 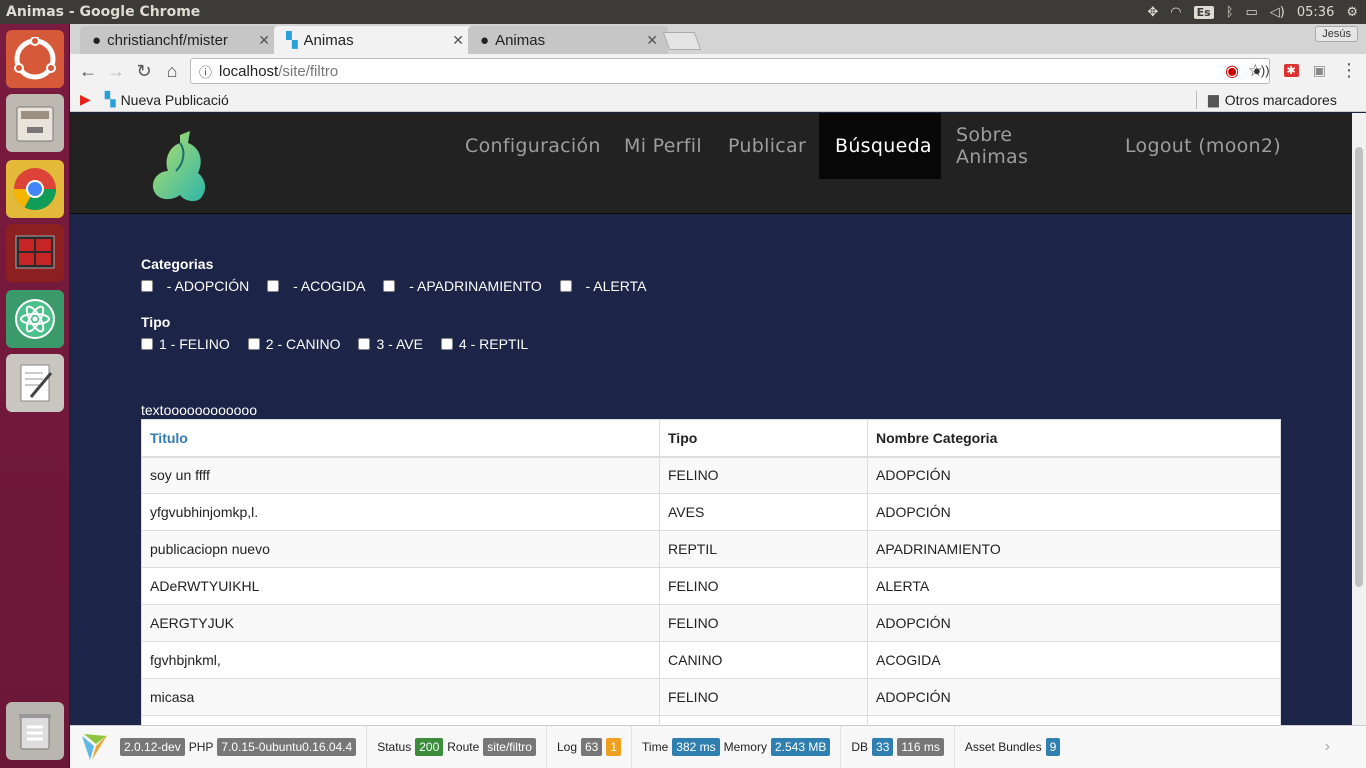 What do you see at coordinates (144, 71) in the screenshot?
I see `reload-button: ↻` at bounding box center [144, 71].